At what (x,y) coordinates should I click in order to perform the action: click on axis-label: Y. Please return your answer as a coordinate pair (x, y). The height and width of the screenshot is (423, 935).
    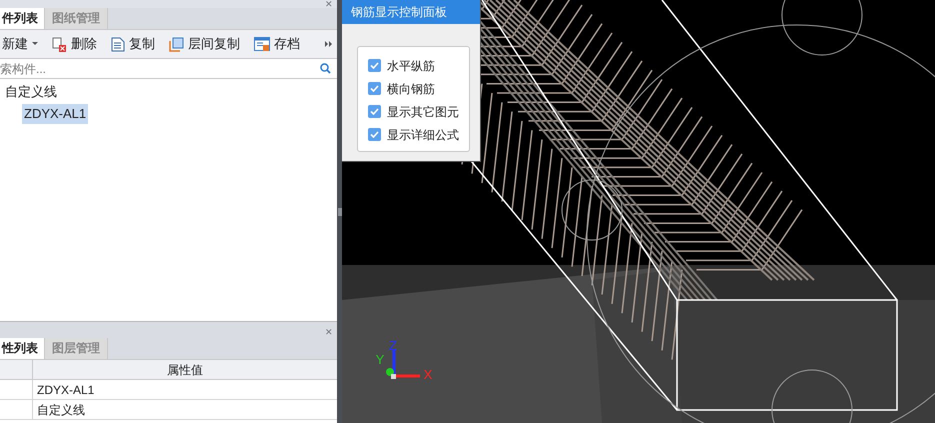
    Looking at the image, I should click on (380, 359).